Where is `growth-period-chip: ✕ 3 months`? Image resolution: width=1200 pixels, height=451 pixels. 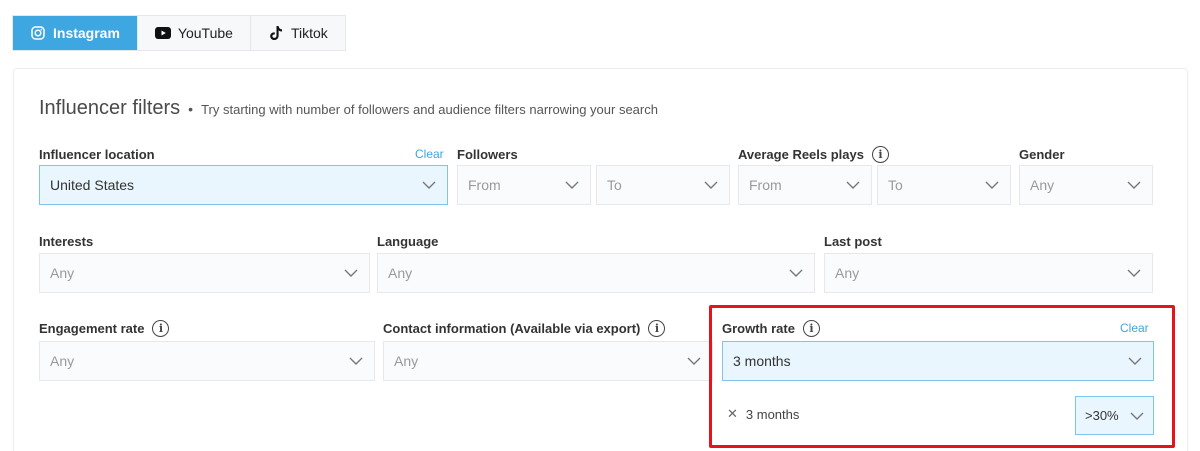 growth-period-chip: ✕ 3 months is located at coordinates (763, 414).